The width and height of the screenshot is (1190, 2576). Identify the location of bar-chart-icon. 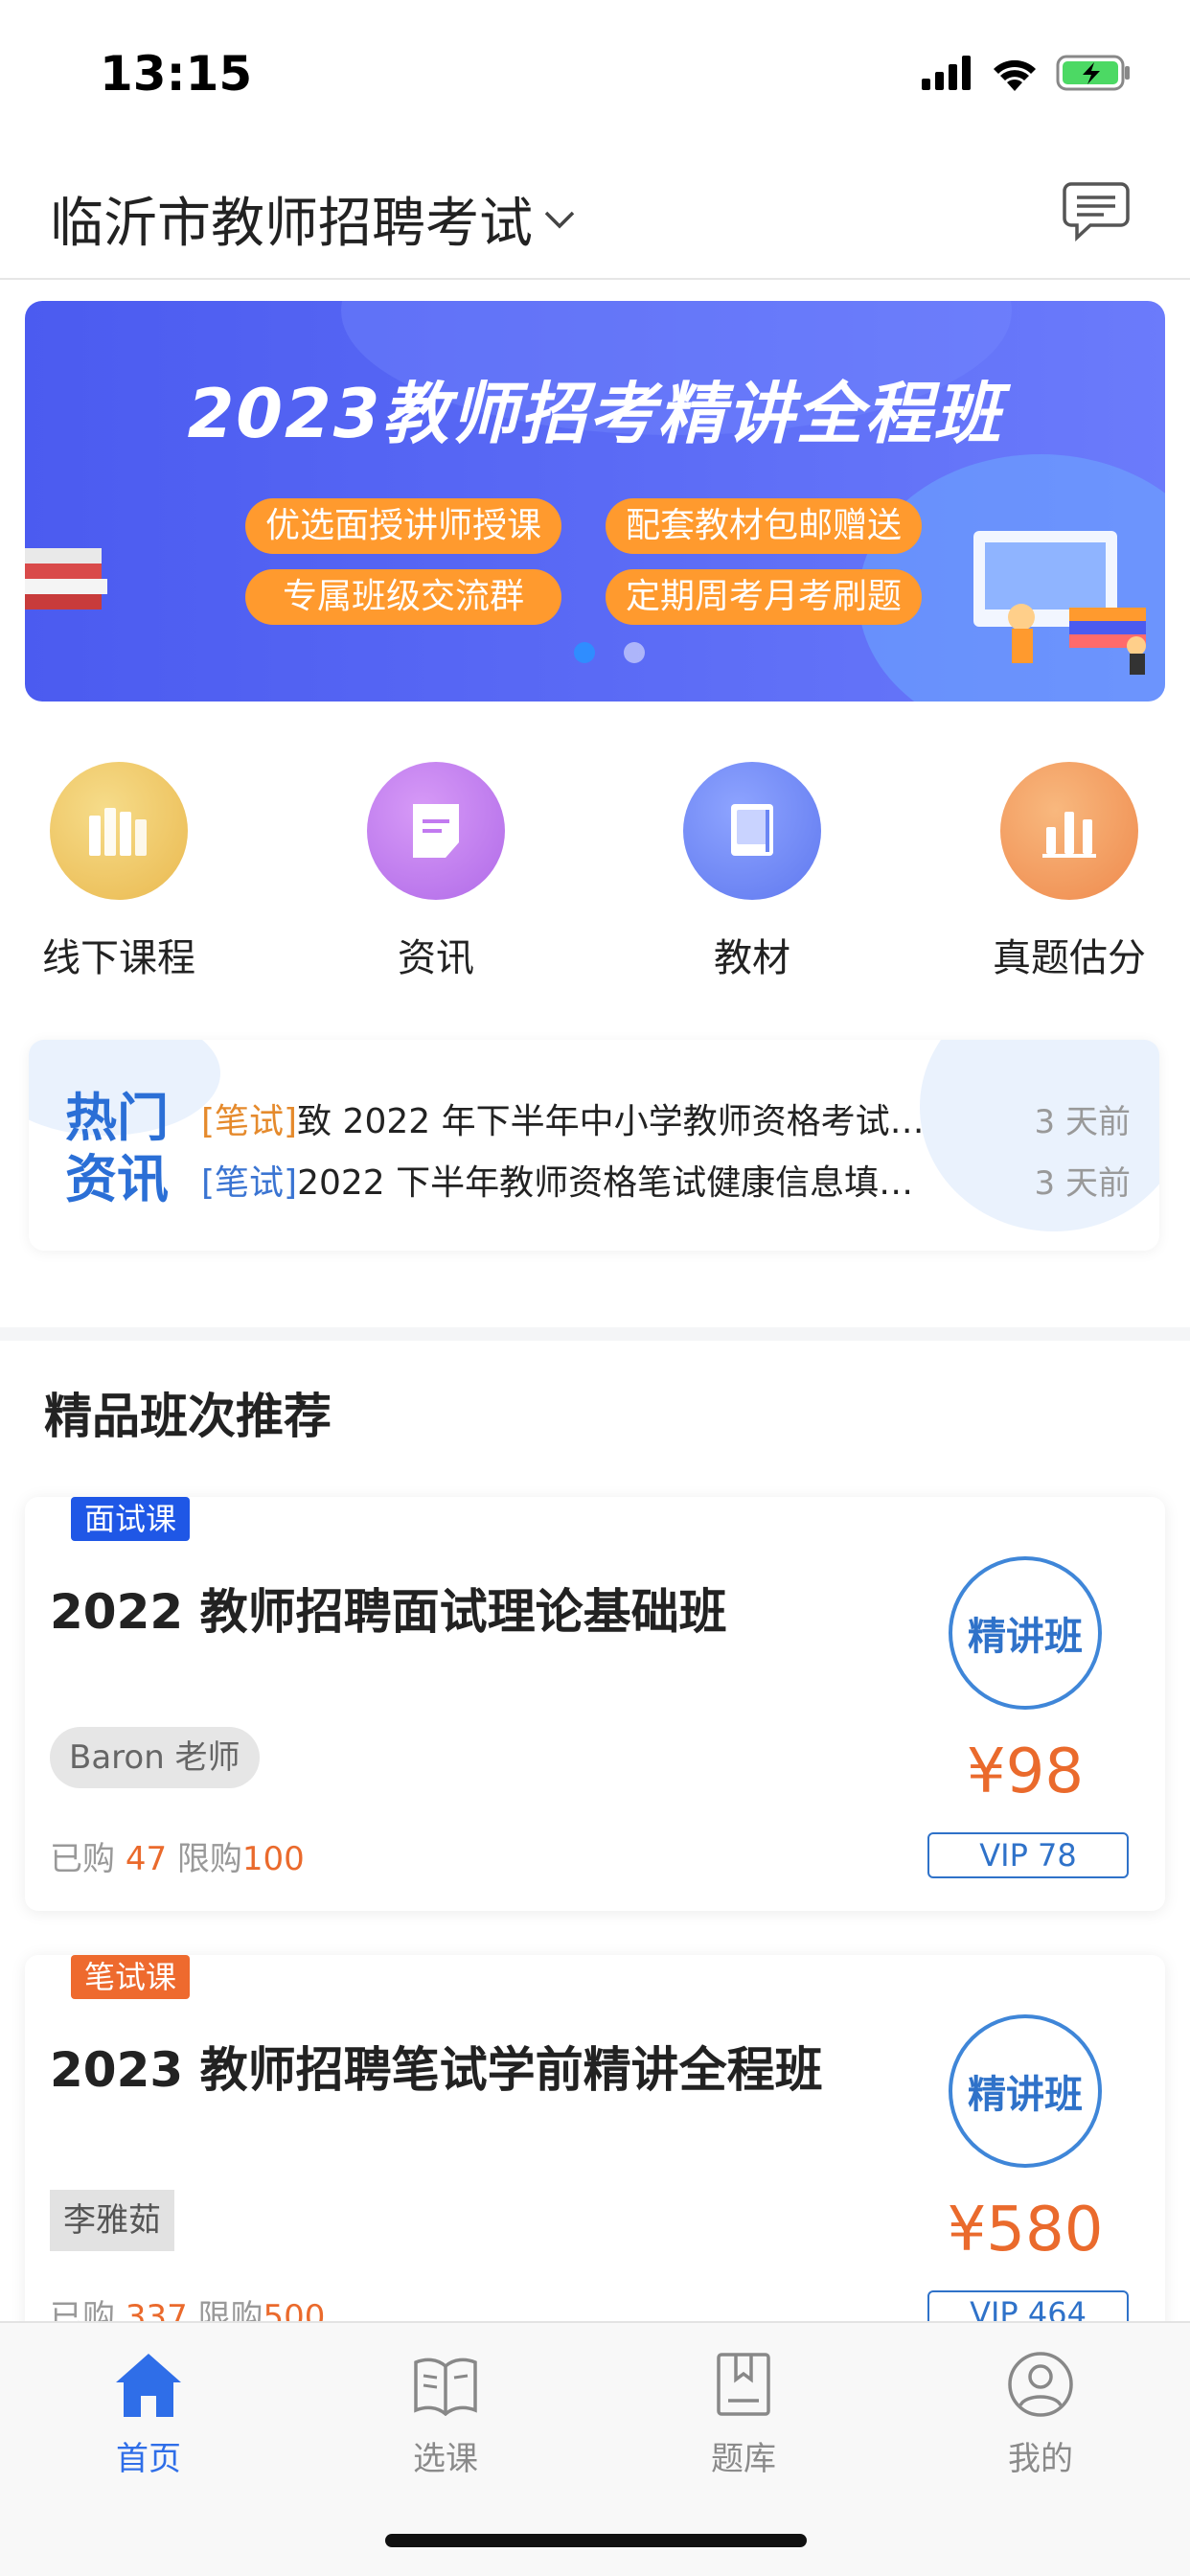
(1069, 831).